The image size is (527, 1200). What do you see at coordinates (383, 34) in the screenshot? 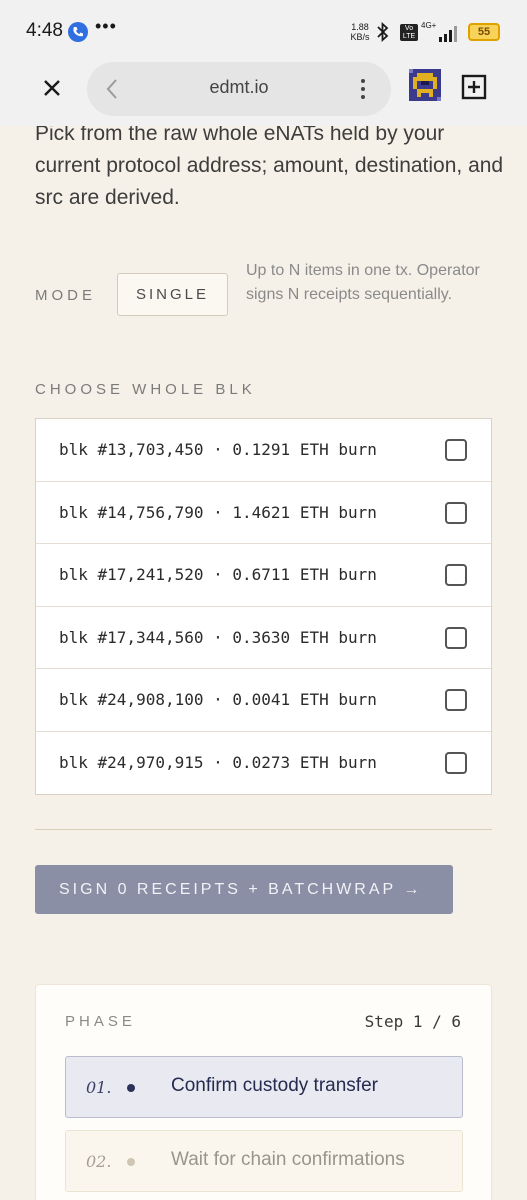
I see `bluetooth-icon` at bounding box center [383, 34].